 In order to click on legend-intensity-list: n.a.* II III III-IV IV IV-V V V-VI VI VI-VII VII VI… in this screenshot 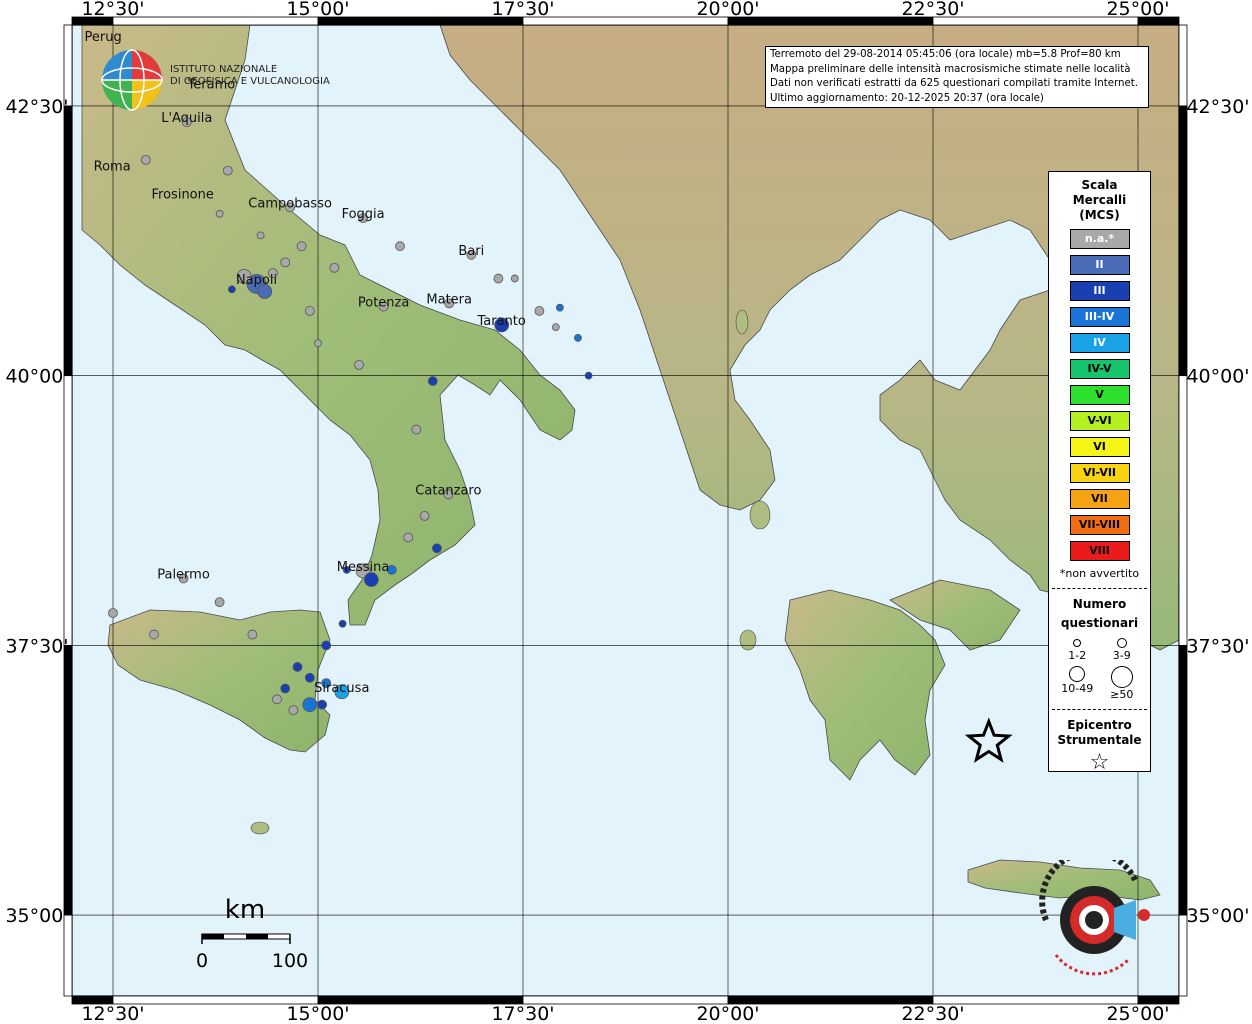, I will do `click(1099, 395)`.